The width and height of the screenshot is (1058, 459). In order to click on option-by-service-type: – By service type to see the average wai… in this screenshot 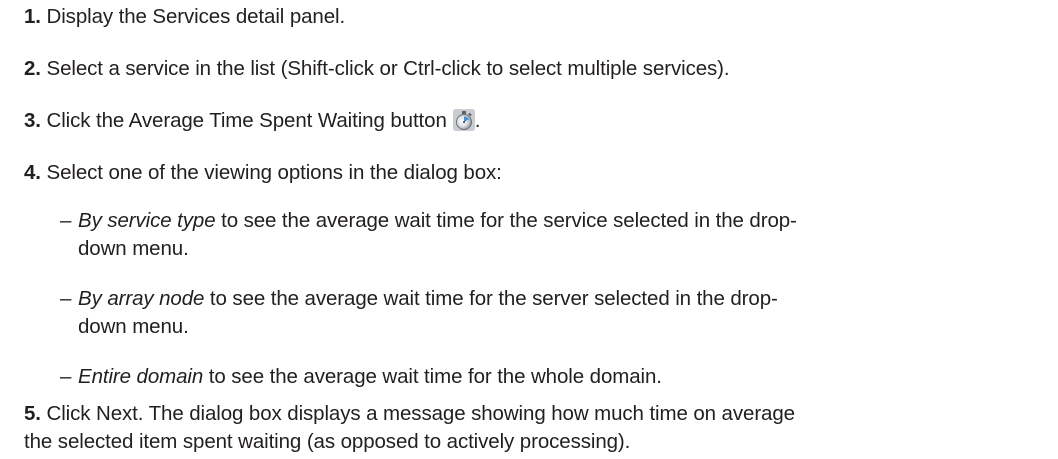, I will do `click(549, 235)`.